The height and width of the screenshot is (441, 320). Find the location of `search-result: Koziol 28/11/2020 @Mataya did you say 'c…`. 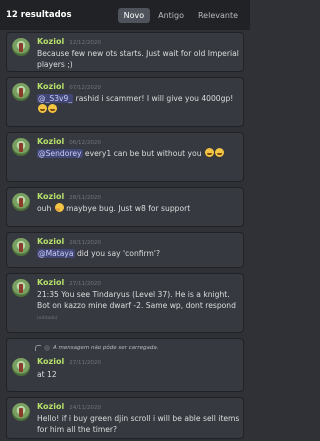

search-result: Koziol 28/11/2020 @Mataya did you say 'c… is located at coordinates (125, 250).